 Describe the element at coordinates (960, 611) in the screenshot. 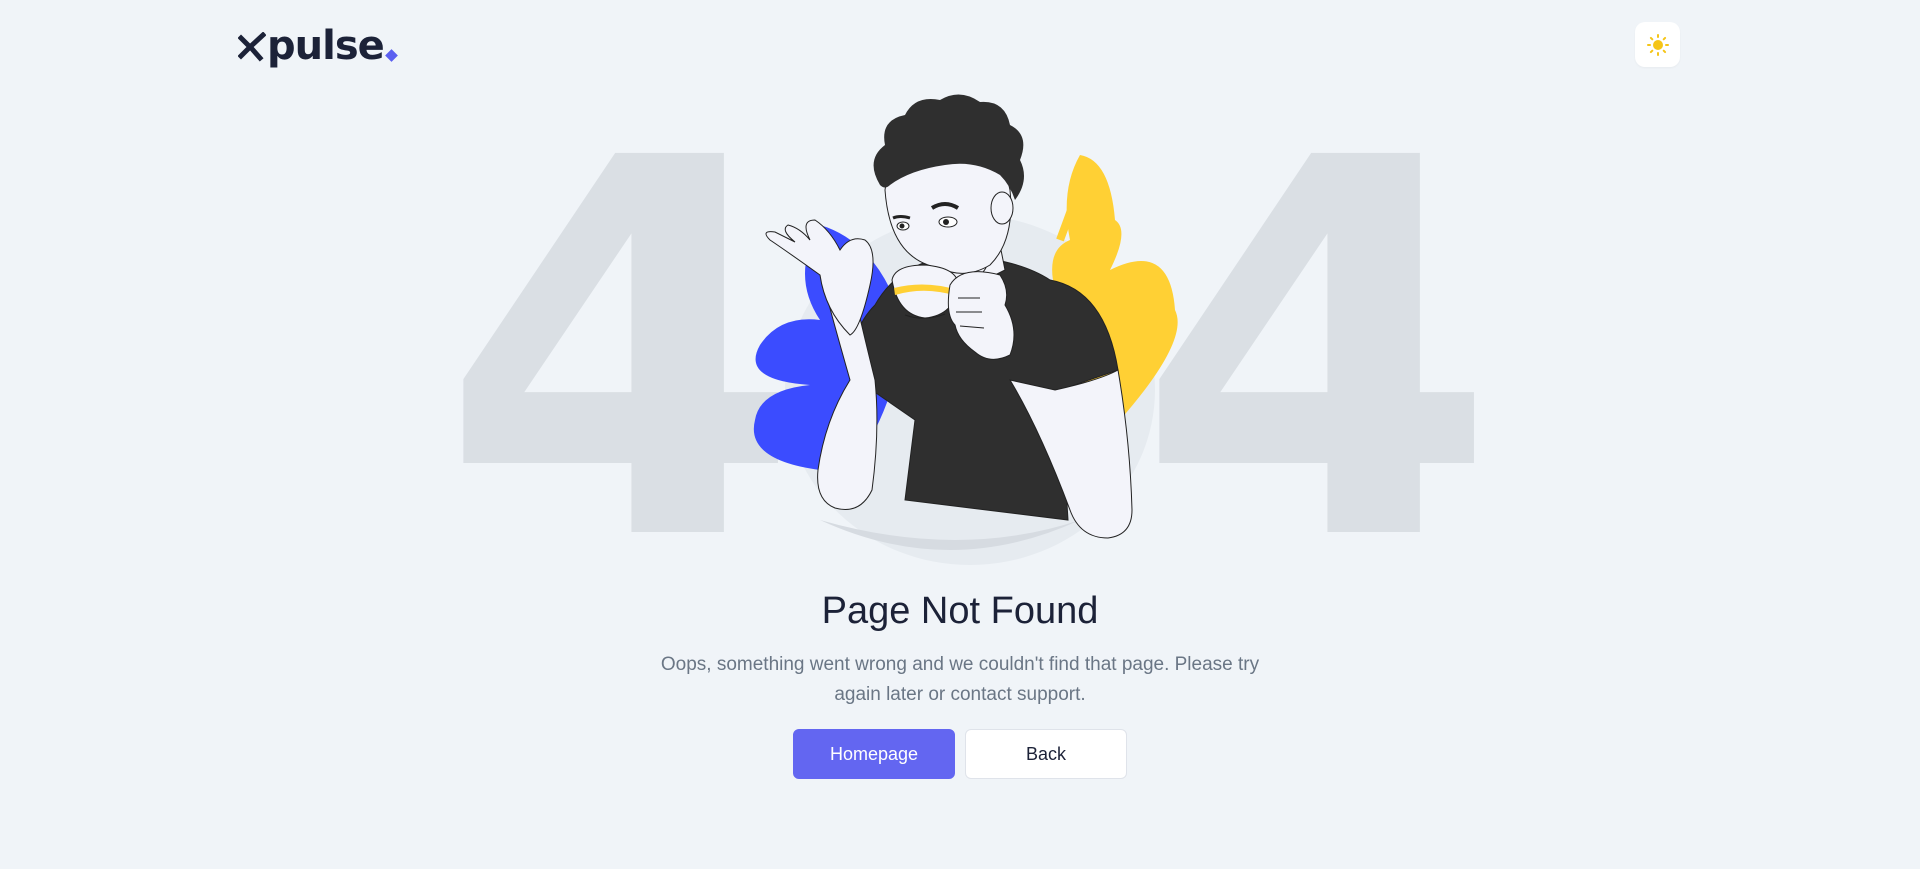

I see `page-title: Page Not Found` at that location.